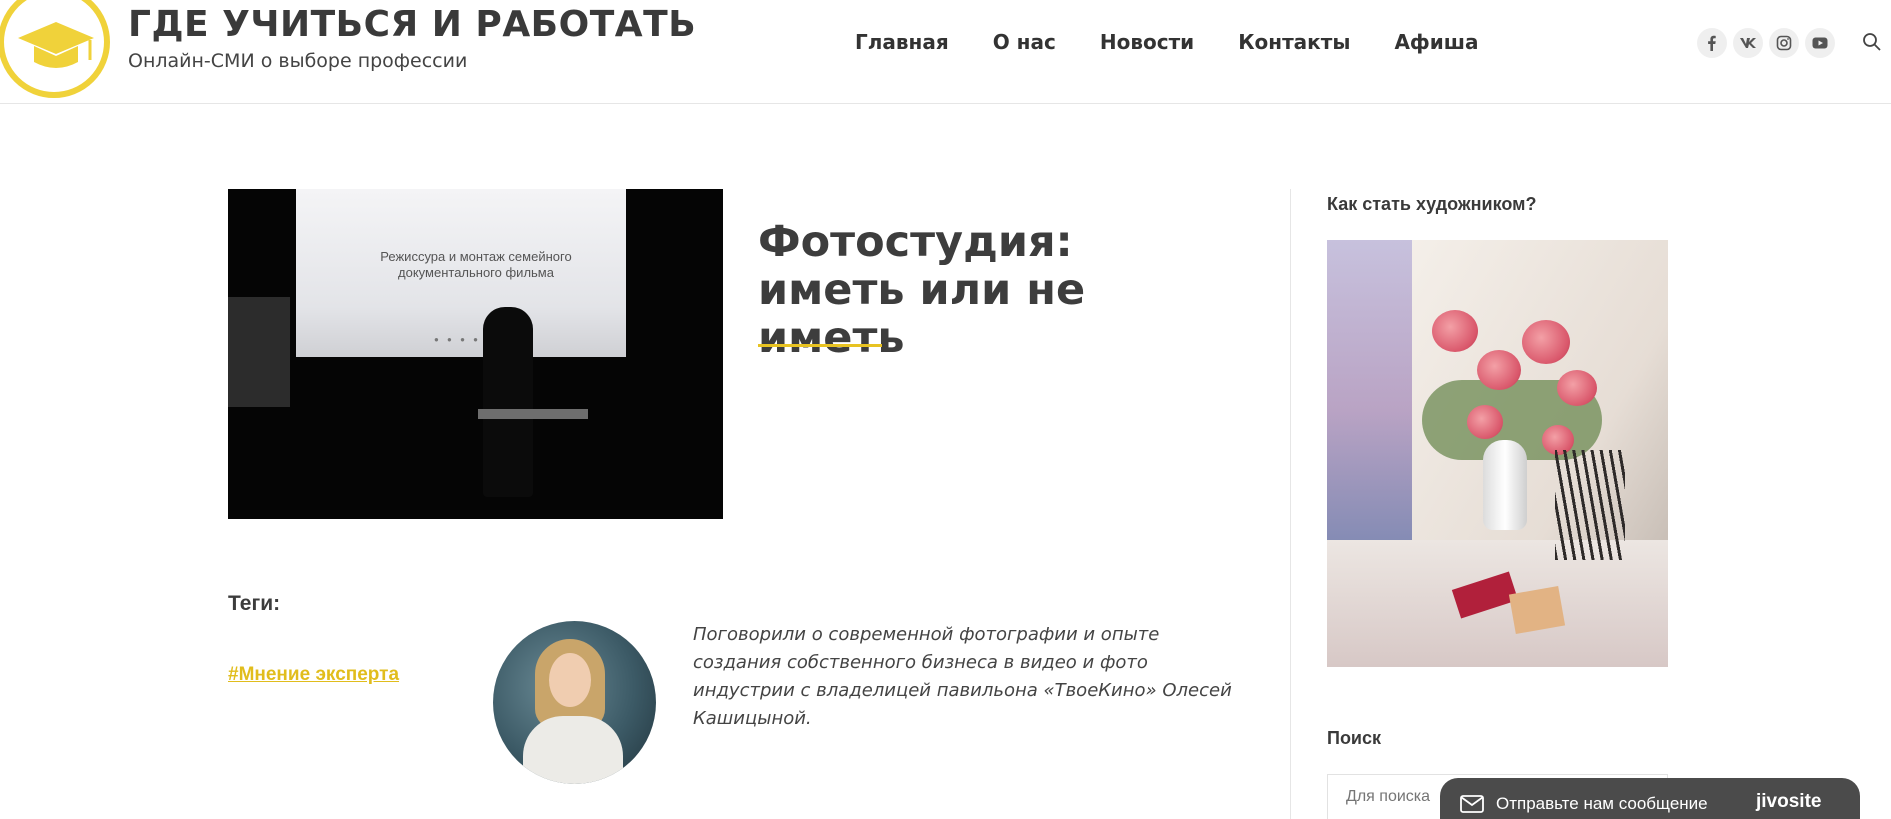 The width and height of the screenshot is (1891, 819). What do you see at coordinates (1147, 42) in the screenshot?
I see `nav-item-news: Новости` at bounding box center [1147, 42].